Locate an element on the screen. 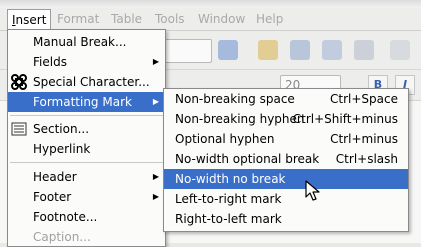  submenu-item-no-width-optional-break: No-width optional break Ctrl+slash is located at coordinates (286, 159).